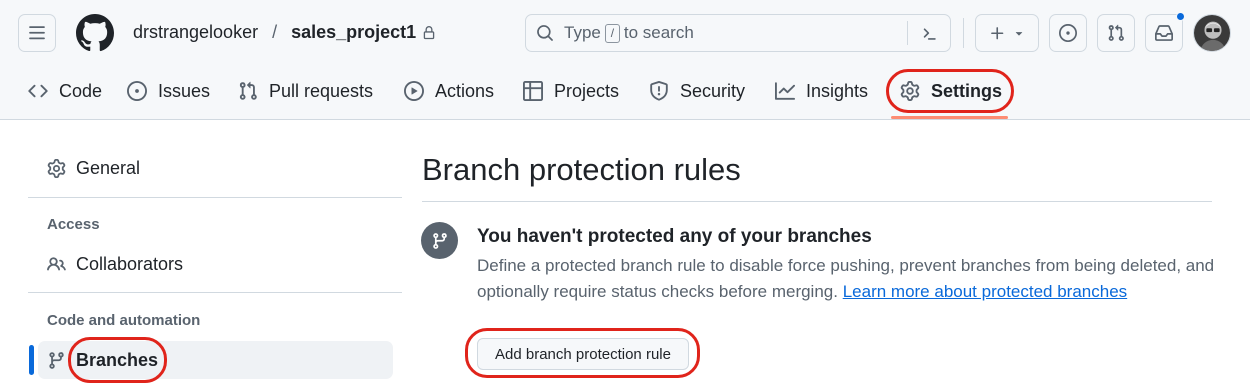 The height and width of the screenshot is (388, 1250). Describe the element at coordinates (659, 91) in the screenshot. I see `shield-icon` at that location.